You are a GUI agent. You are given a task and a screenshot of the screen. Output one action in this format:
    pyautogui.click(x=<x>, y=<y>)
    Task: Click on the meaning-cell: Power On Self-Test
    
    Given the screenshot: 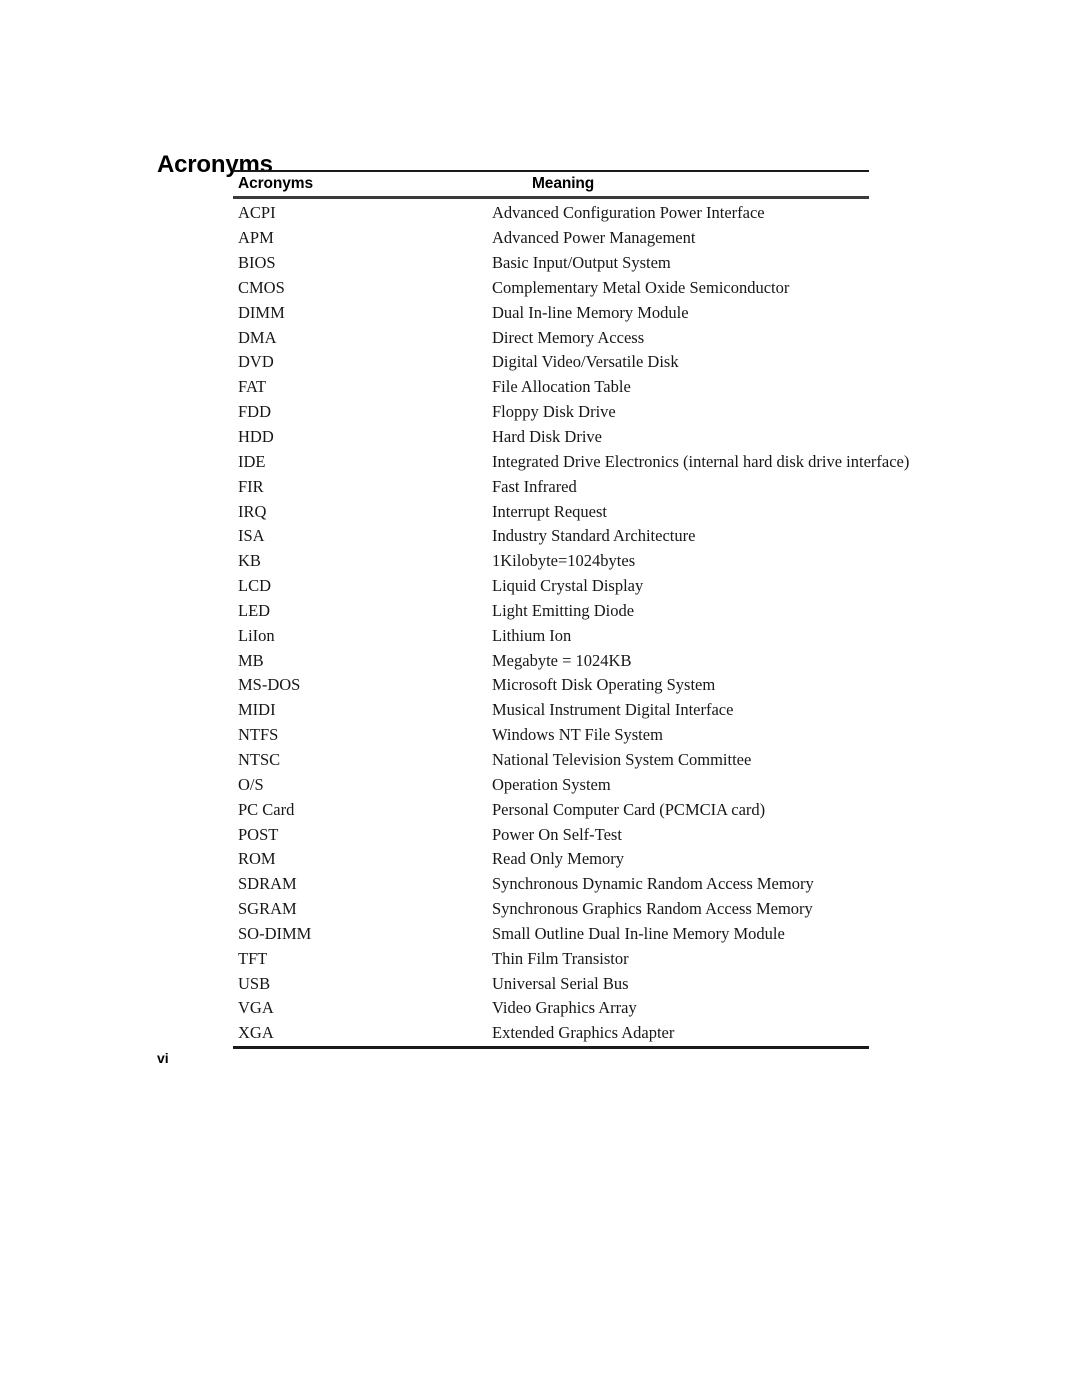 What is the action you would take?
    pyautogui.click(x=557, y=834)
    